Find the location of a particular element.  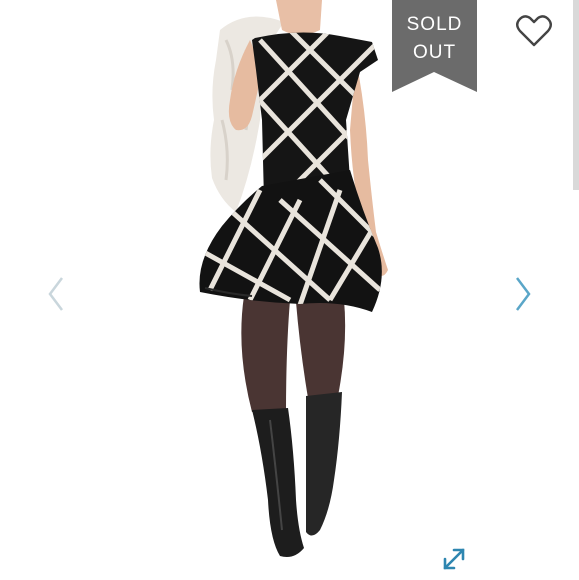

chevron-left-icon is located at coordinates (55, 294).